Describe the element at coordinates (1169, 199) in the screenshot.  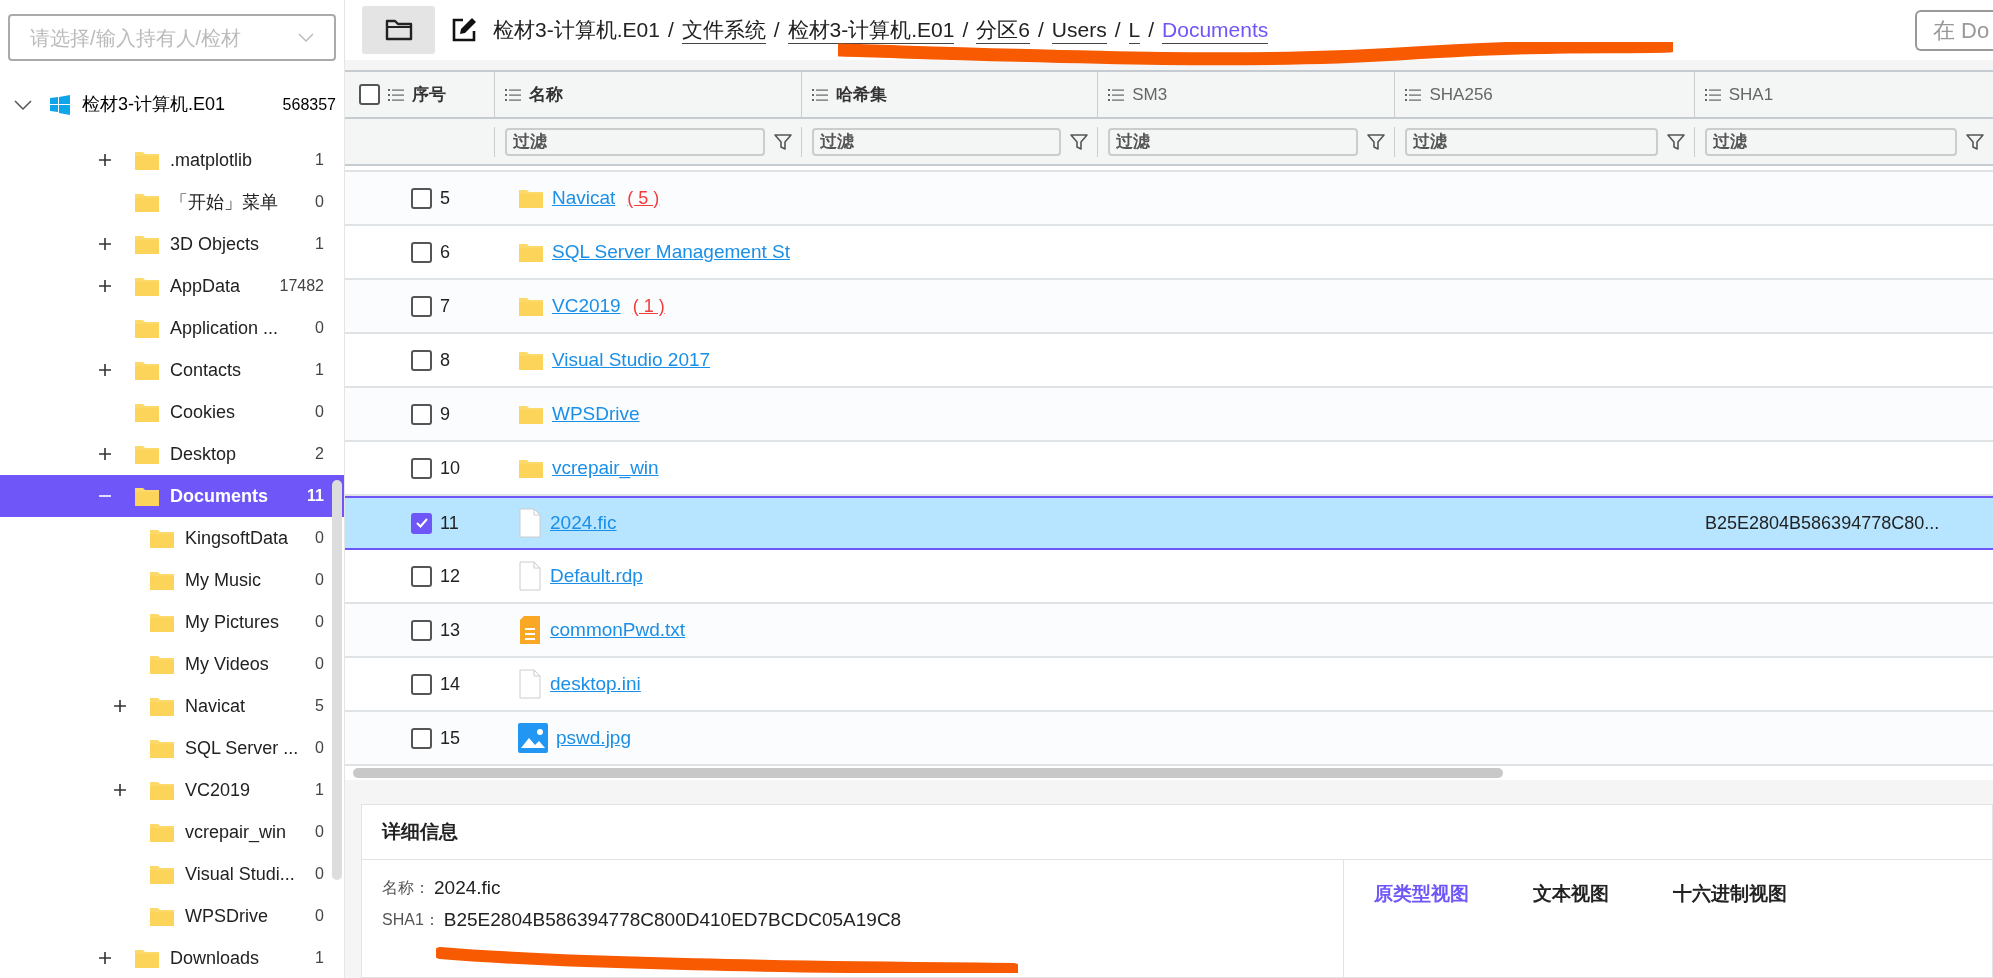
I see `table-row: 5 Navicat ( 5 )` at that location.